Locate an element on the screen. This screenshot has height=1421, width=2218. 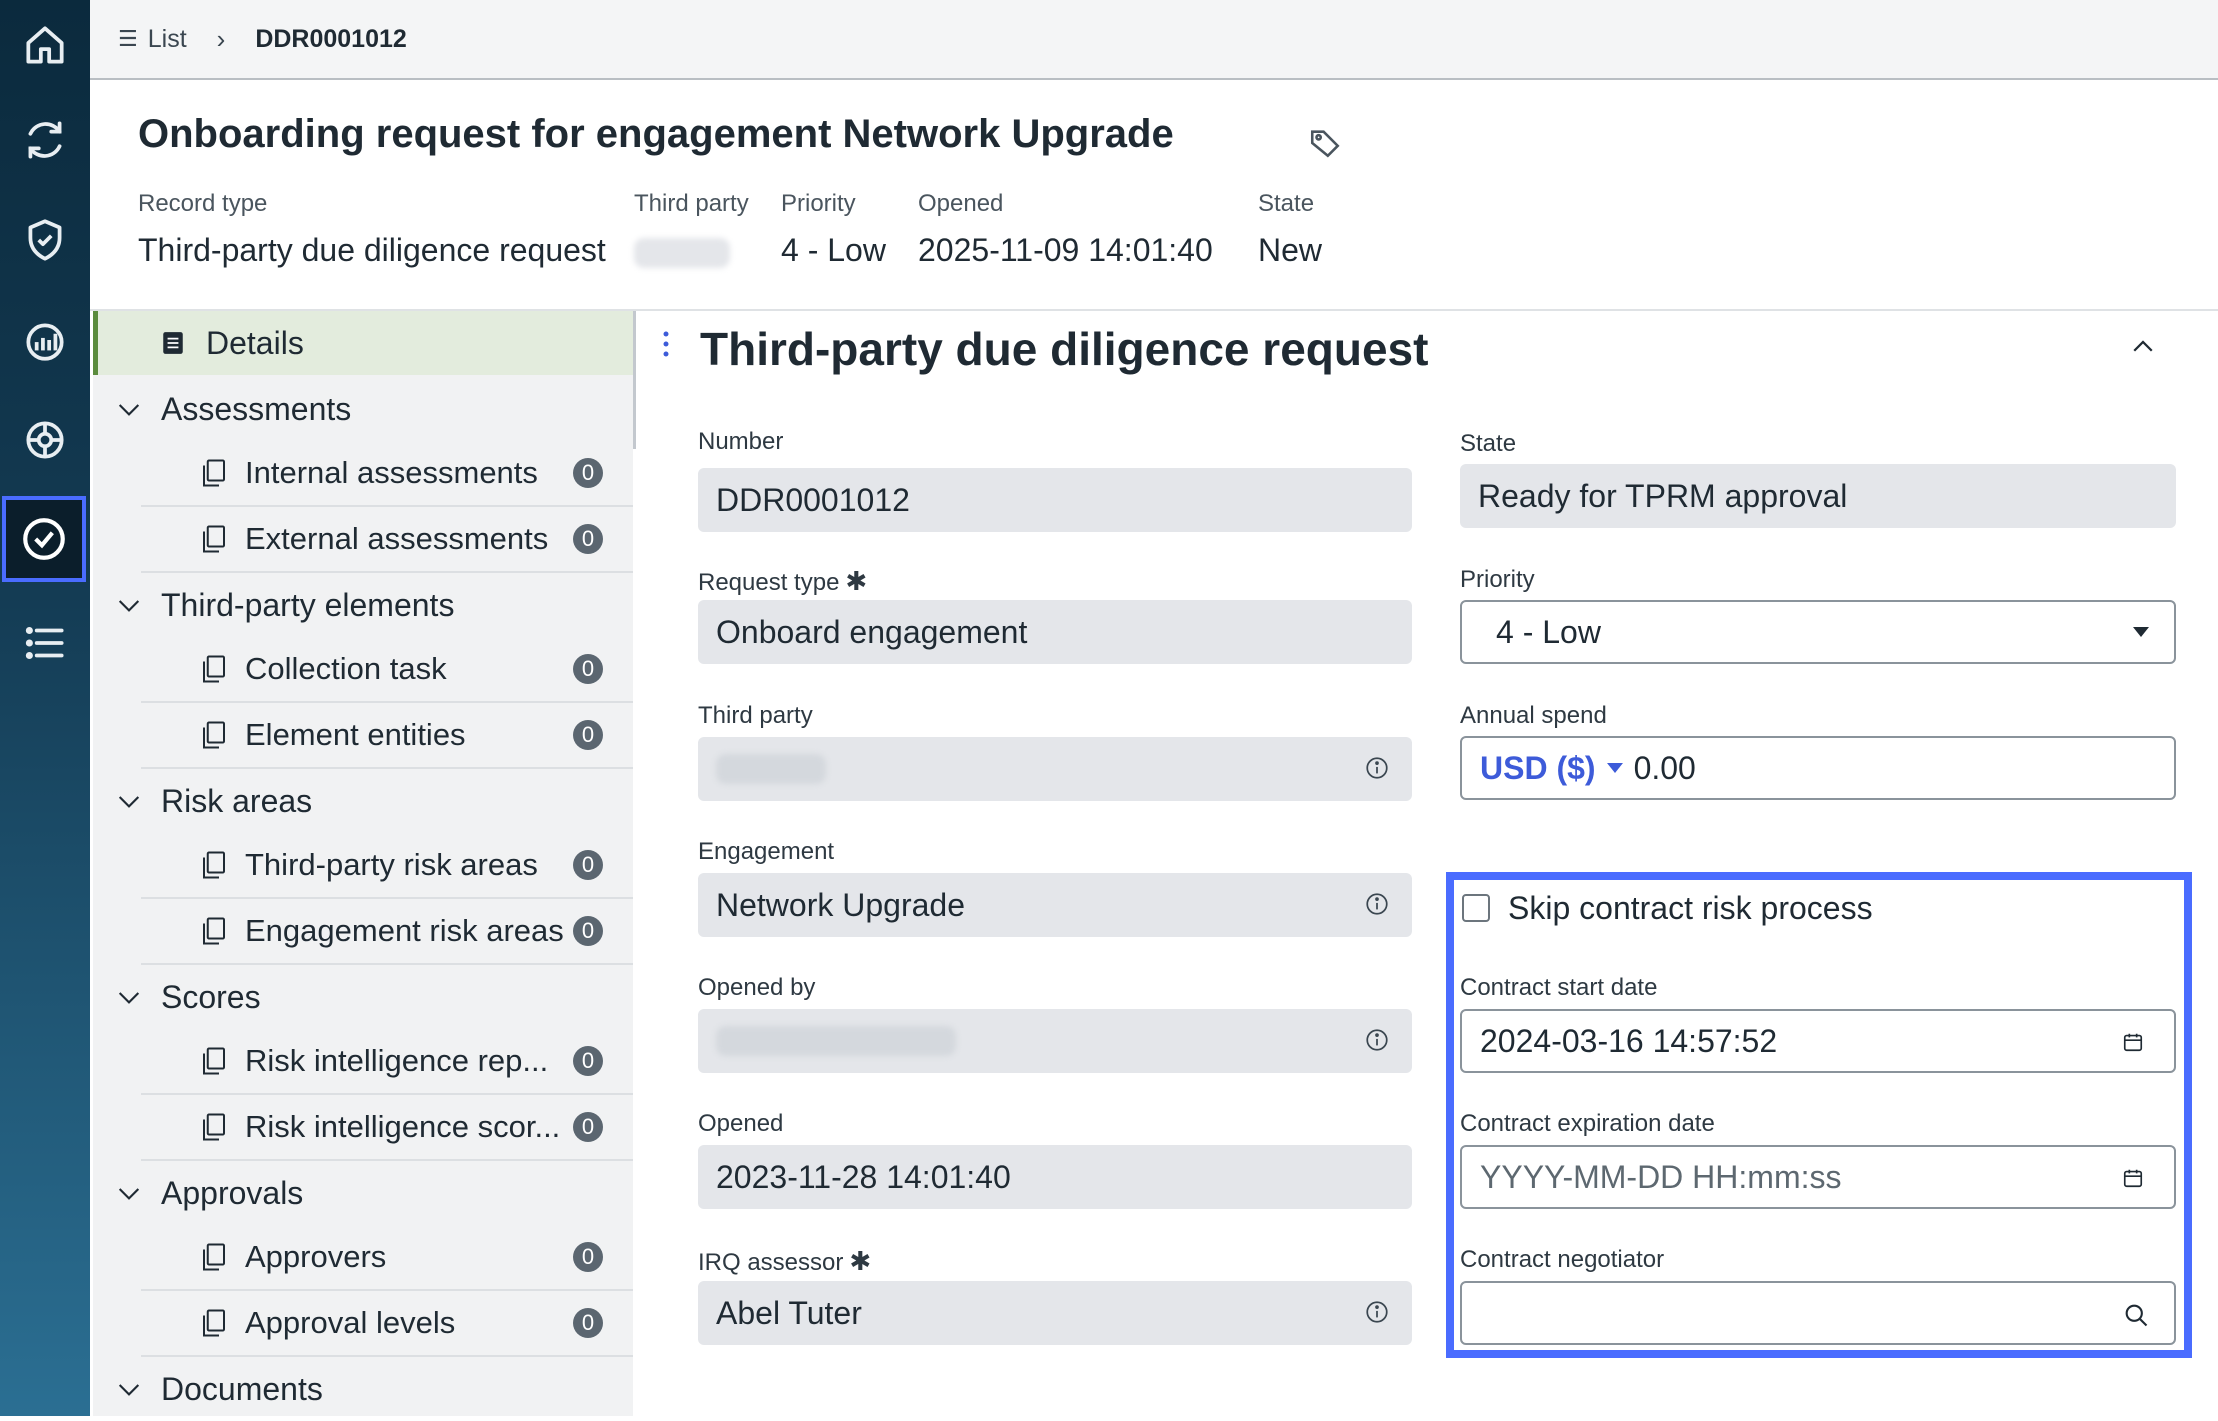
more-actions-icon is located at coordinates (666, 345).